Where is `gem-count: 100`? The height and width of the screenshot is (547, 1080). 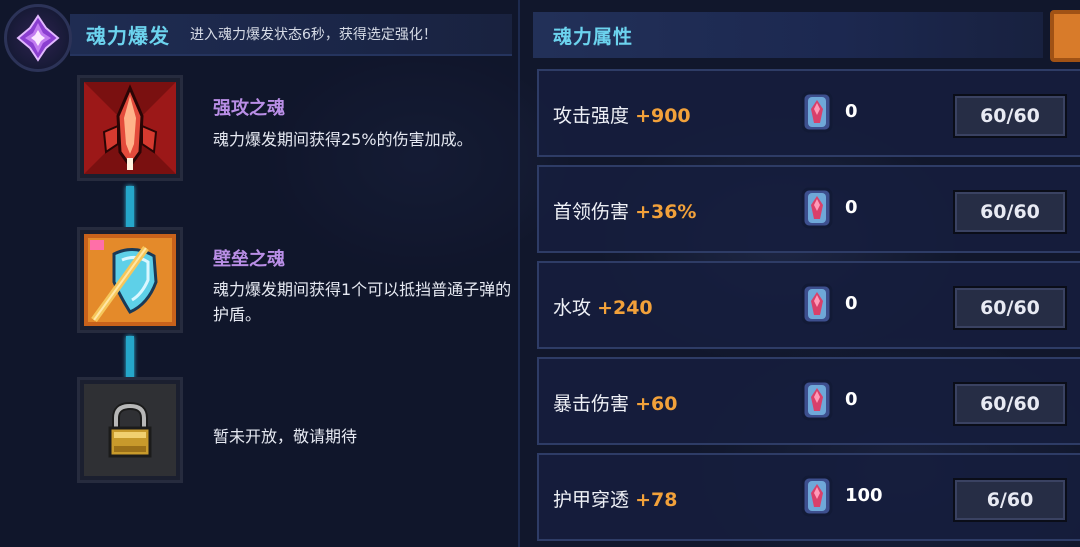
gem-count: 100 is located at coordinates (864, 495).